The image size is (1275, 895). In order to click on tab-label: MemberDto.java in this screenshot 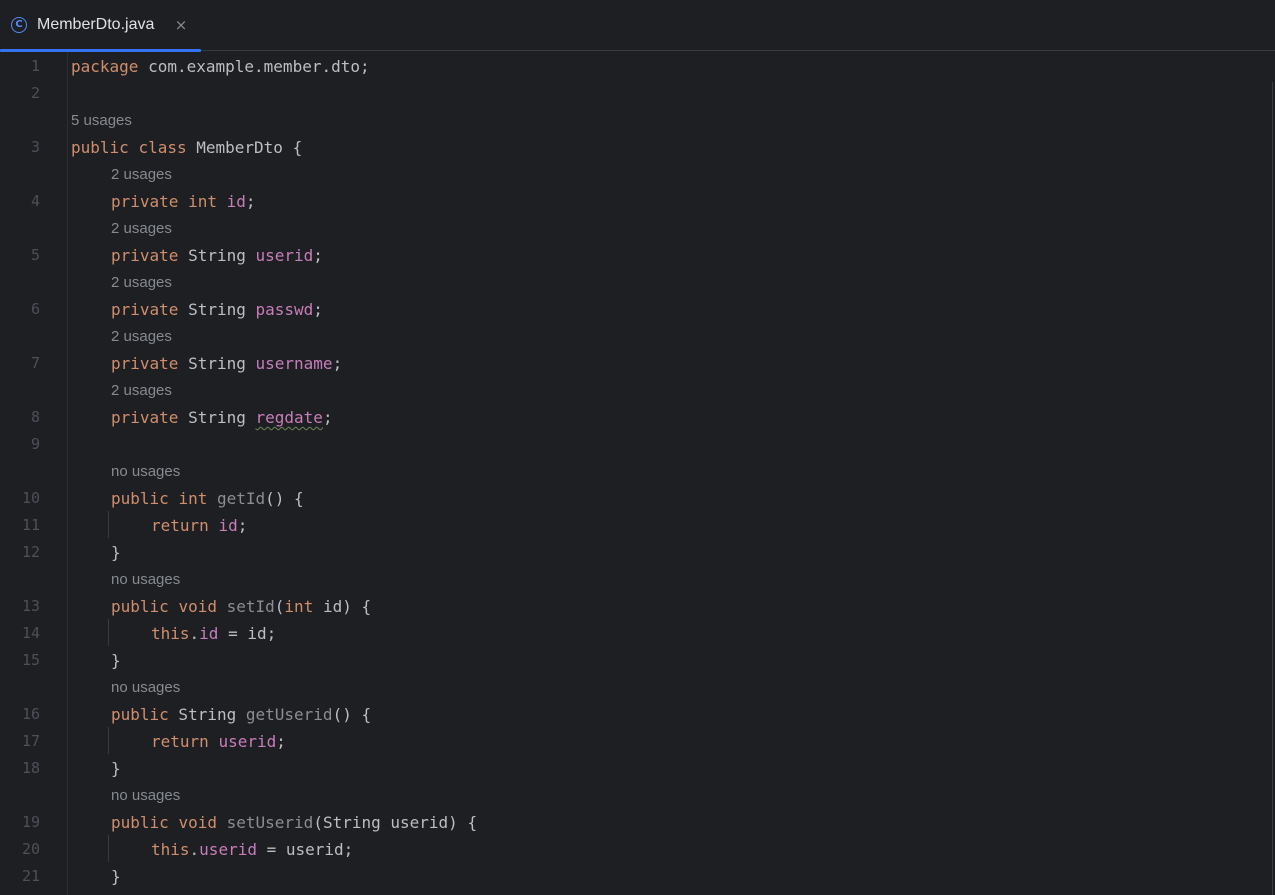, I will do `click(96, 24)`.